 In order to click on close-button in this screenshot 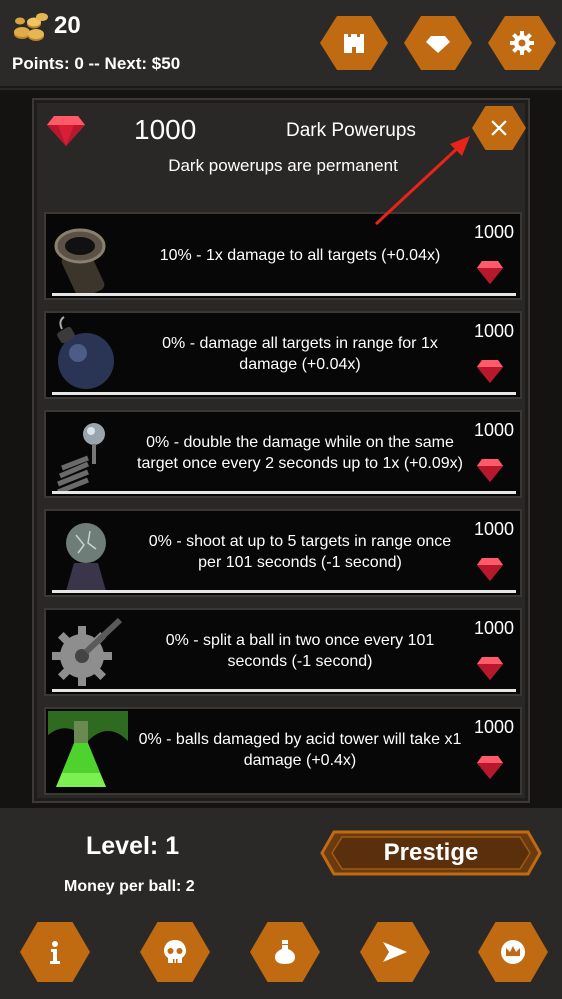, I will do `click(499, 128)`.